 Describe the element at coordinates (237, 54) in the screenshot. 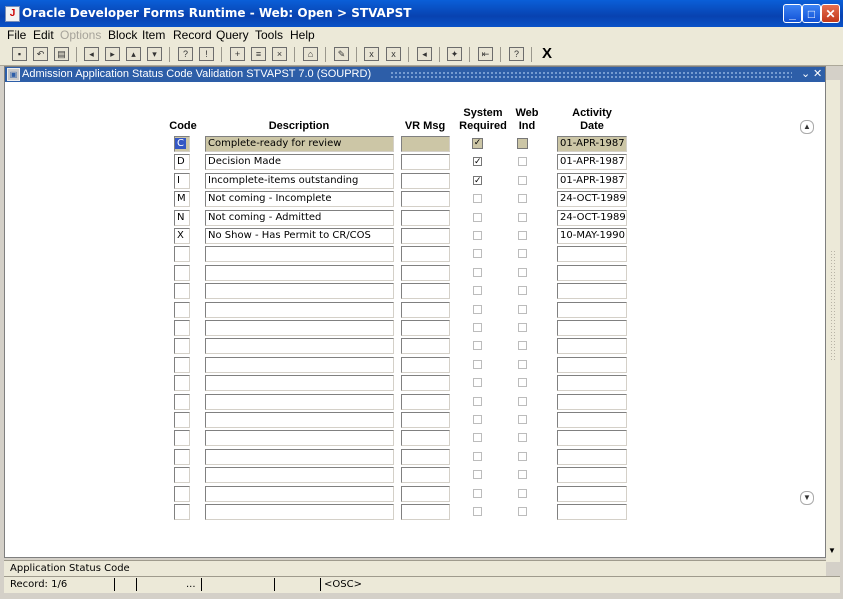

I see `insert-record-icon: +` at that location.